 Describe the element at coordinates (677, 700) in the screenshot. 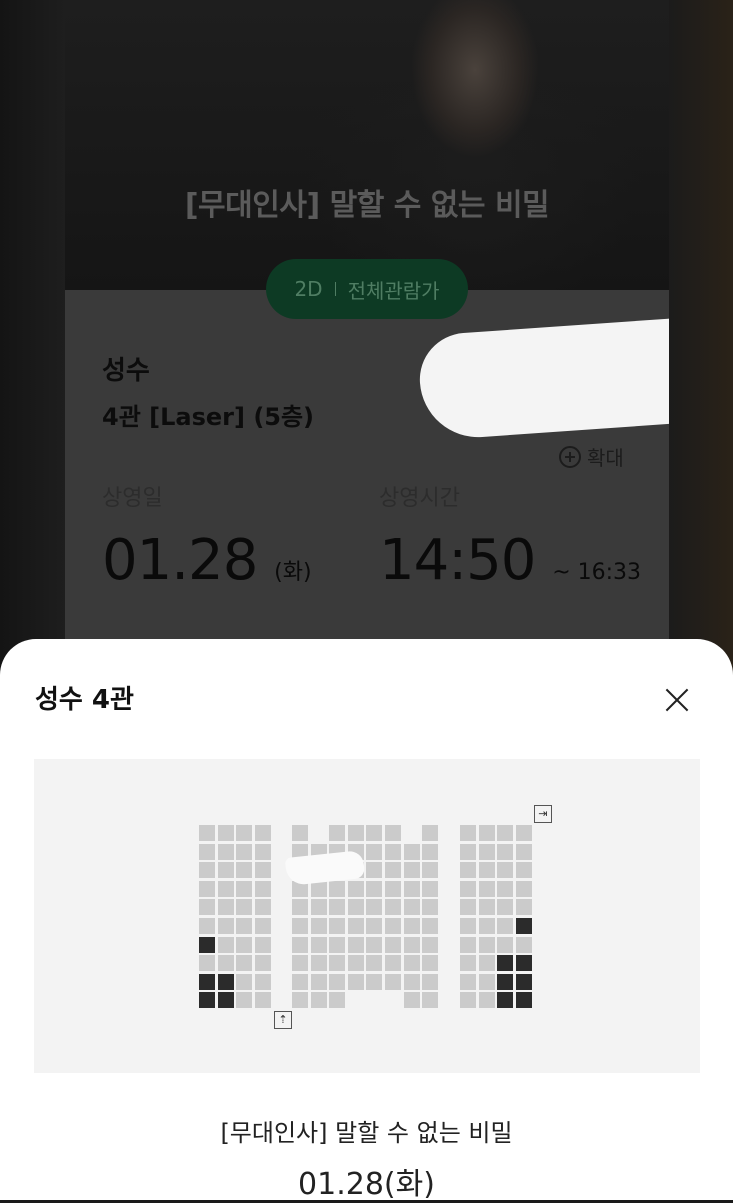

I see `close-icon` at that location.